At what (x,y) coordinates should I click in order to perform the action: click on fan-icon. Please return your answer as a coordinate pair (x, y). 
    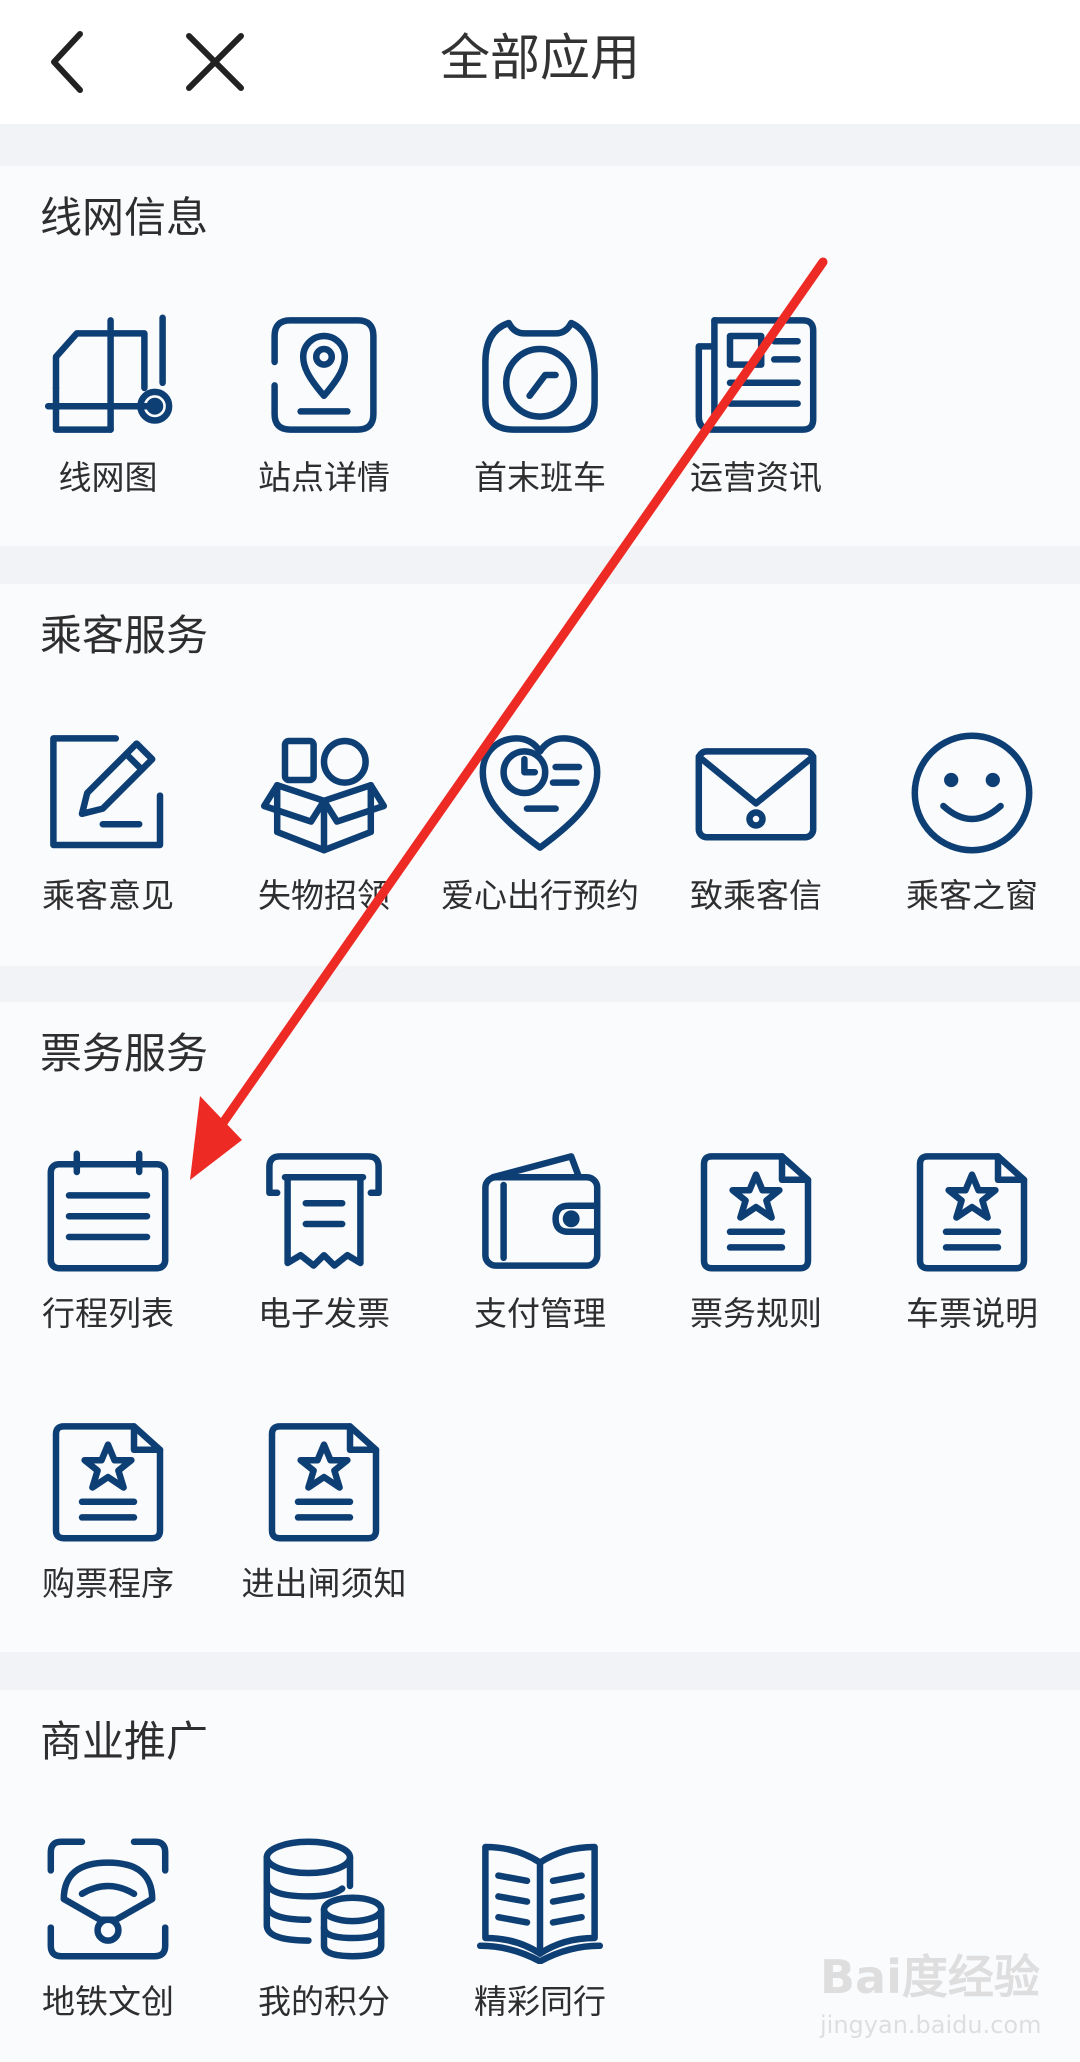
    Looking at the image, I should click on (108, 1899).